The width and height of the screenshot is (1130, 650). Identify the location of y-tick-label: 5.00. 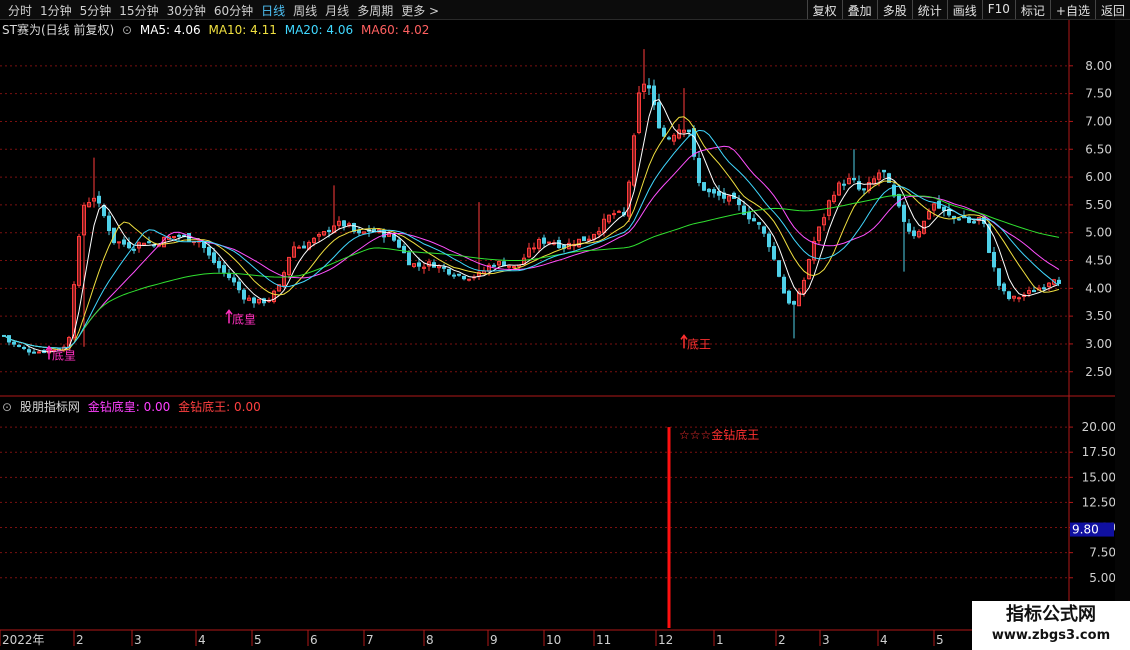
(1102, 578).